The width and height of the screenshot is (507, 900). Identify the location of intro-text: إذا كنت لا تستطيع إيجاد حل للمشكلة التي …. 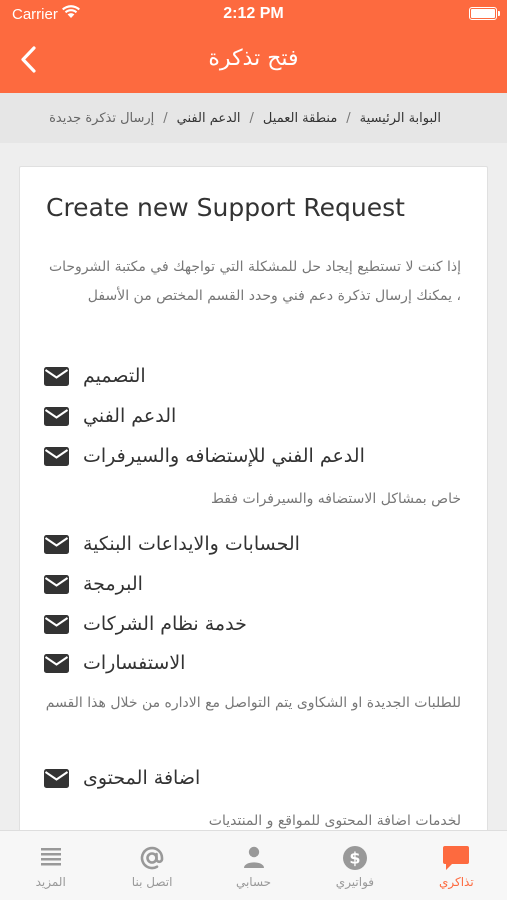
(254, 281).